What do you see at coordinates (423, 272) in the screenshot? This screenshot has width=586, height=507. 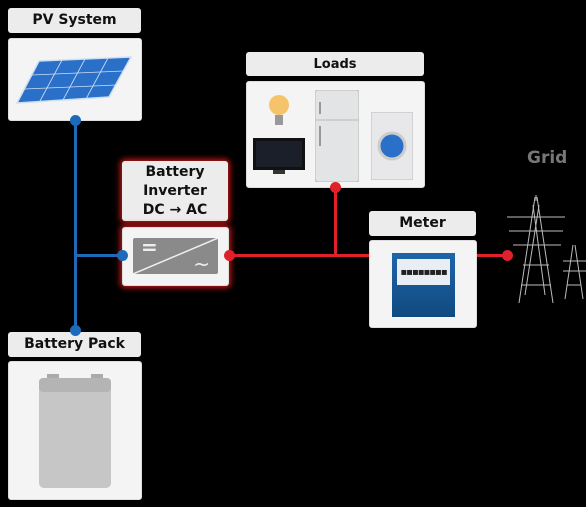 I see `meter-display: ▪▪▪▪▪▪▪▪` at bounding box center [423, 272].